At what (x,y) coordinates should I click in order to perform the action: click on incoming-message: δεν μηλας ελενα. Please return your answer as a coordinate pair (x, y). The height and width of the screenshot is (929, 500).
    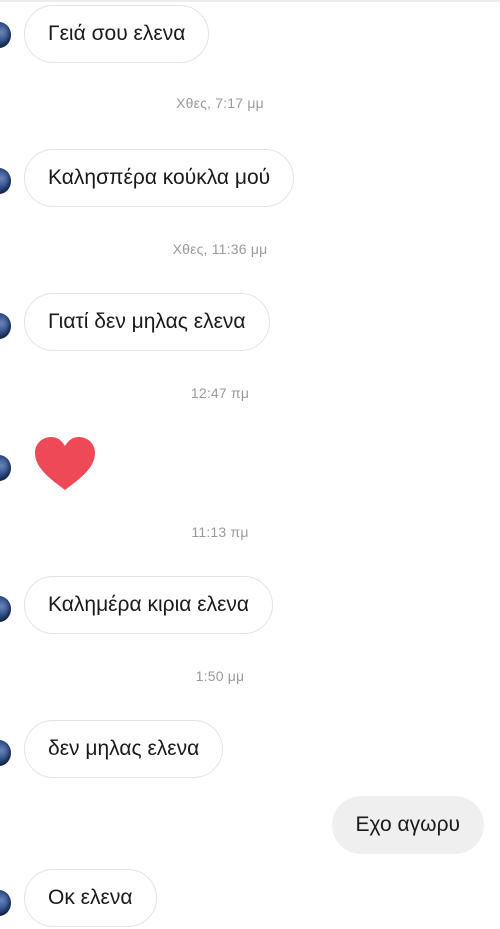
    Looking at the image, I should click on (124, 749).